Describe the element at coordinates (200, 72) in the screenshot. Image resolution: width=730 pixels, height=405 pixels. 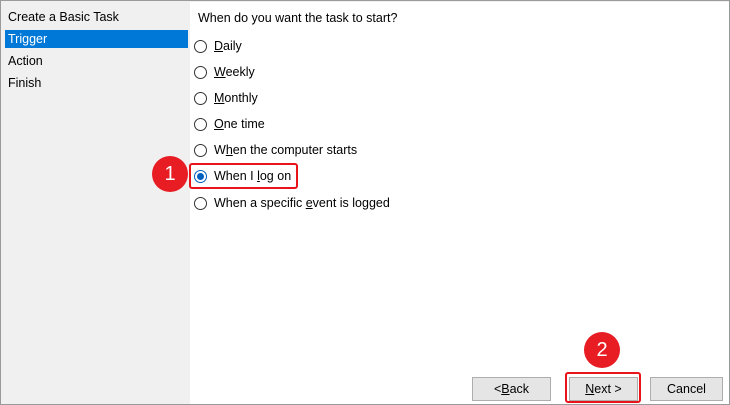
I see `radio-weekly` at that location.